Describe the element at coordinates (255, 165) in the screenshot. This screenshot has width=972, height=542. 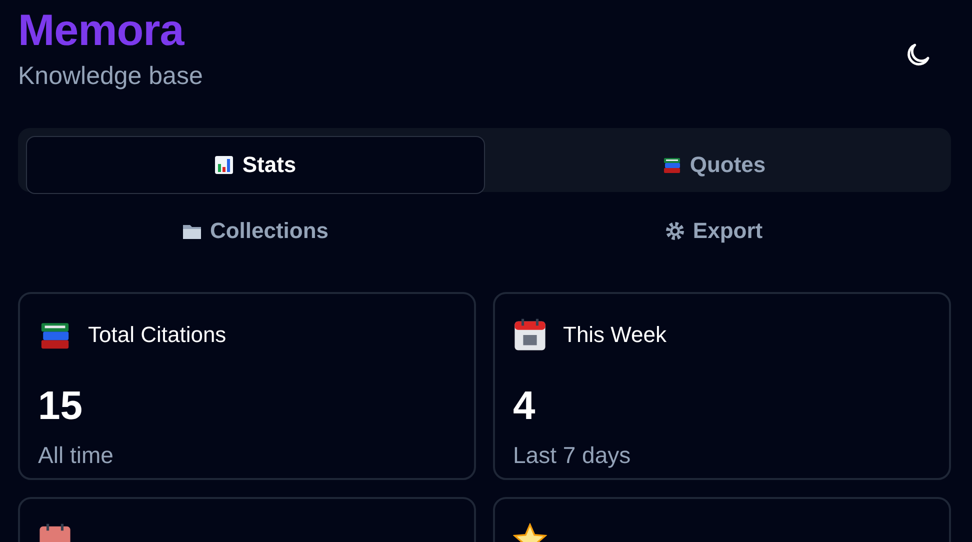
I see `tab: Stats` at that location.